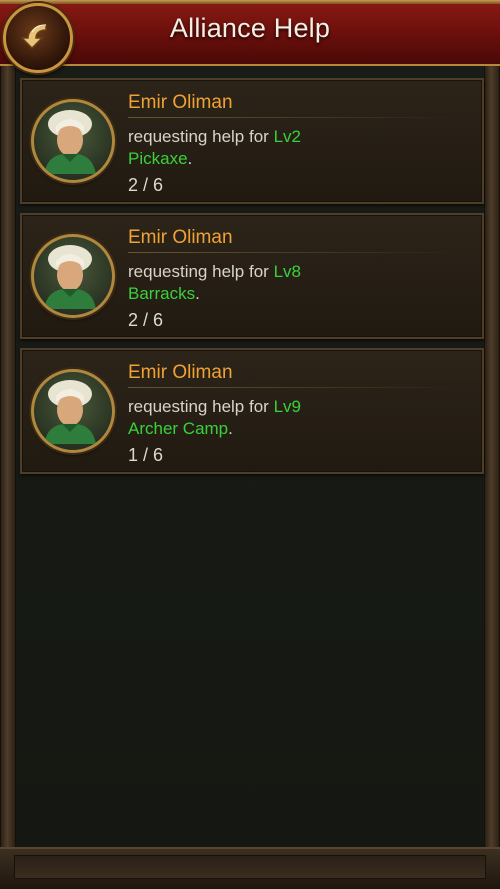 The height and width of the screenshot is (889, 500). Describe the element at coordinates (33, 37) in the screenshot. I see `back-arrow-icon` at that location.